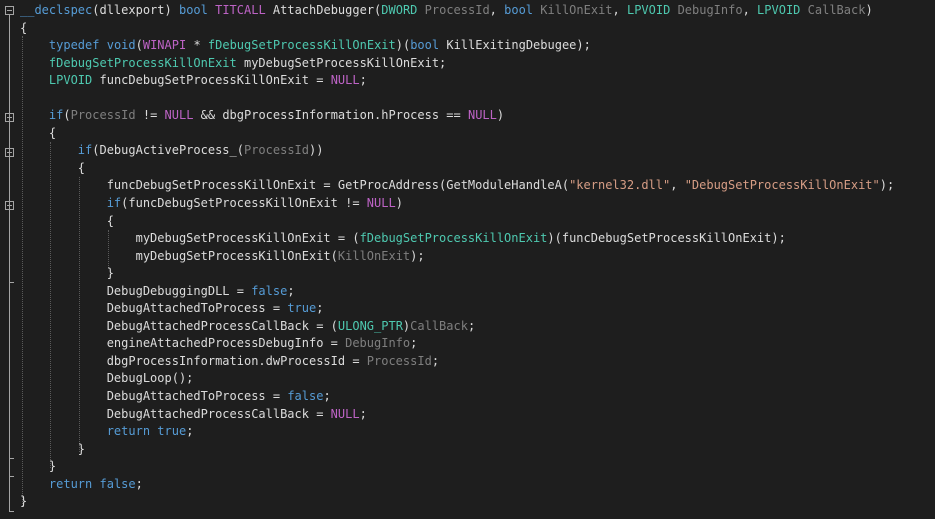  Describe the element at coordinates (56, 10) in the screenshot. I see `code-token: __declspec` at that location.